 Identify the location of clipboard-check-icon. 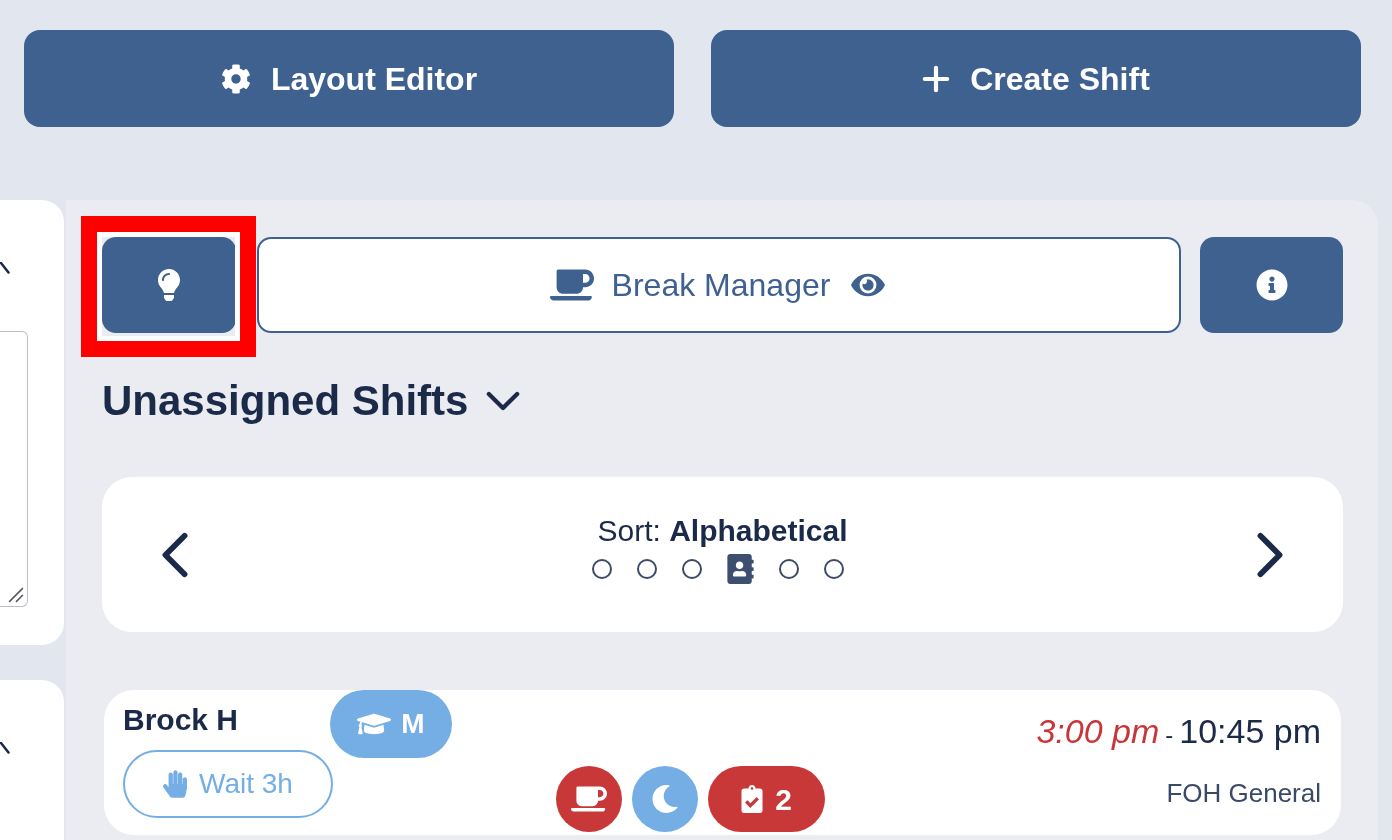
(752, 799).